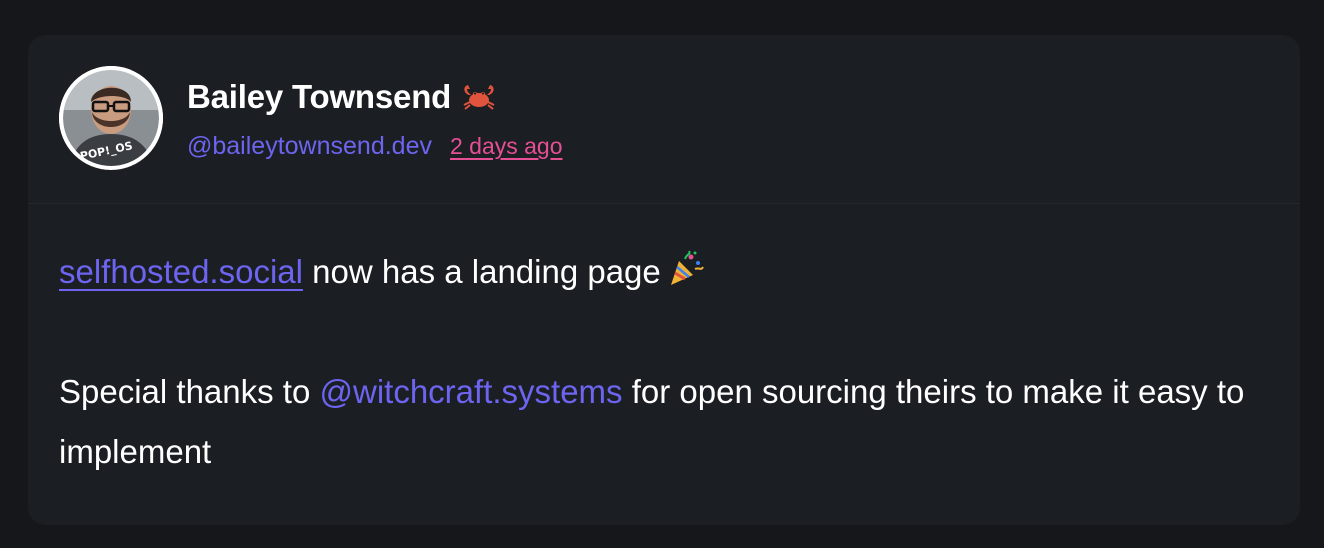 This screenshot has height=548, width=1324. I want to click on author-display-name: Bailey Townsend, so click(319, 97).